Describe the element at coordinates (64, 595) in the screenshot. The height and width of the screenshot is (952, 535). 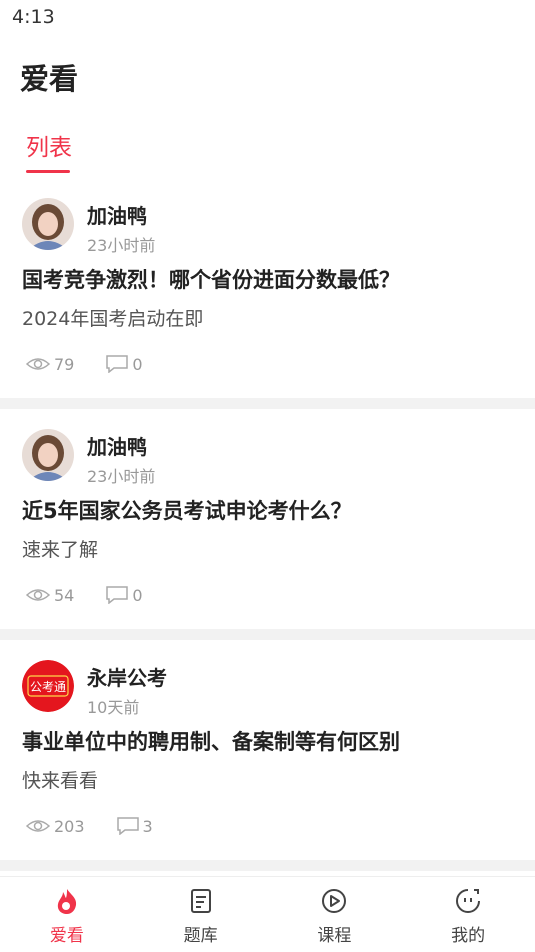
I see `view-count-value: 54` at that location.